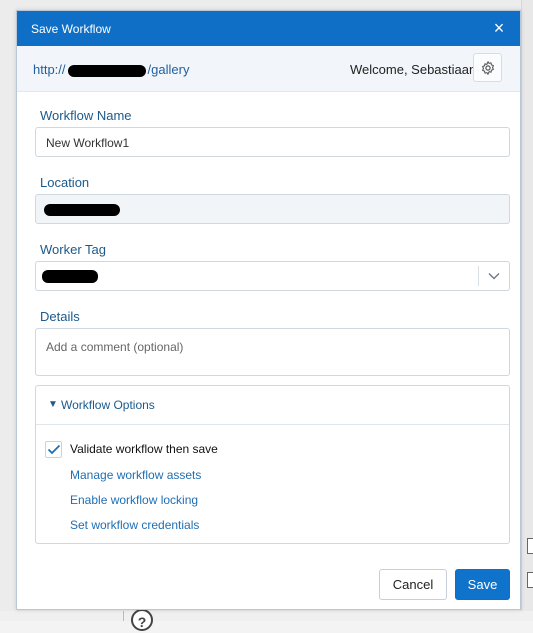 The height and width of the screenshot is (633, 533). Describe the element at coordinates (65, 182) in the screenshot. I see `location-label: Location` at that location.